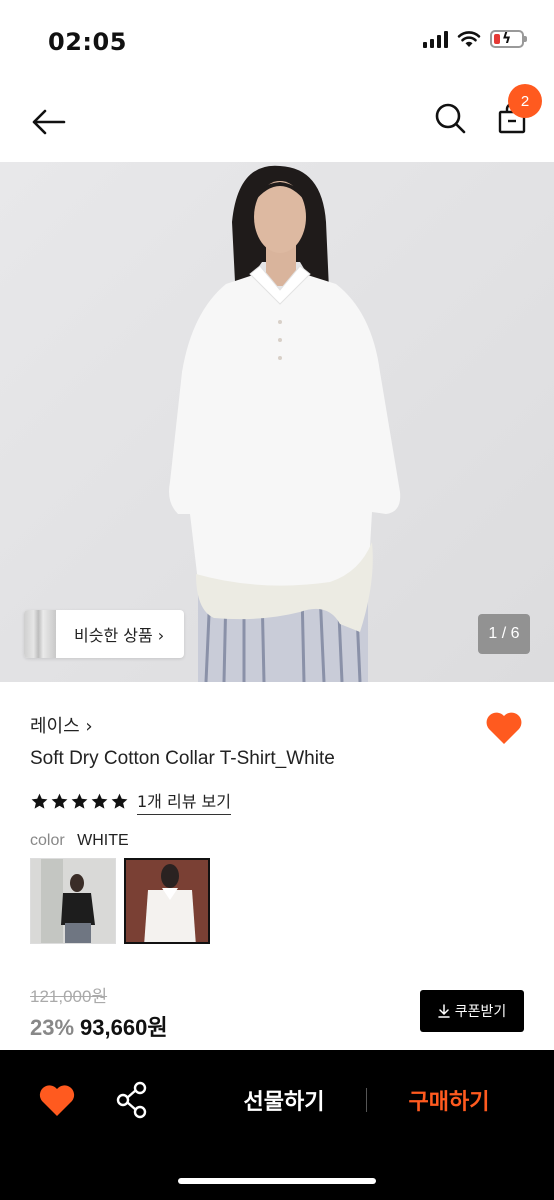  I want to click on coupon-button: 쿠폰받기, so click(472, 1011).